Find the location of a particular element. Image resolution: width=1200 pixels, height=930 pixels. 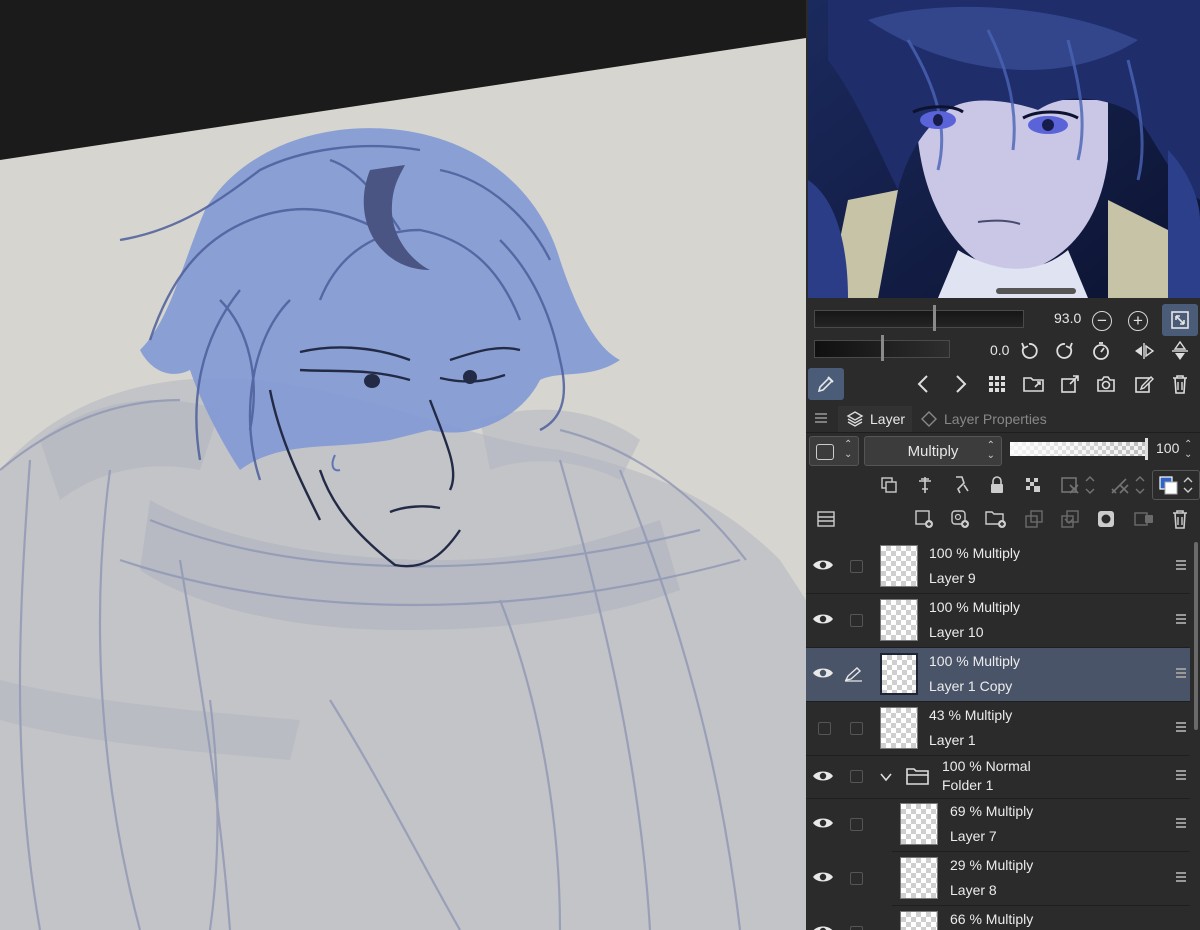

zoom-slider is located at coordinates (919, 318).